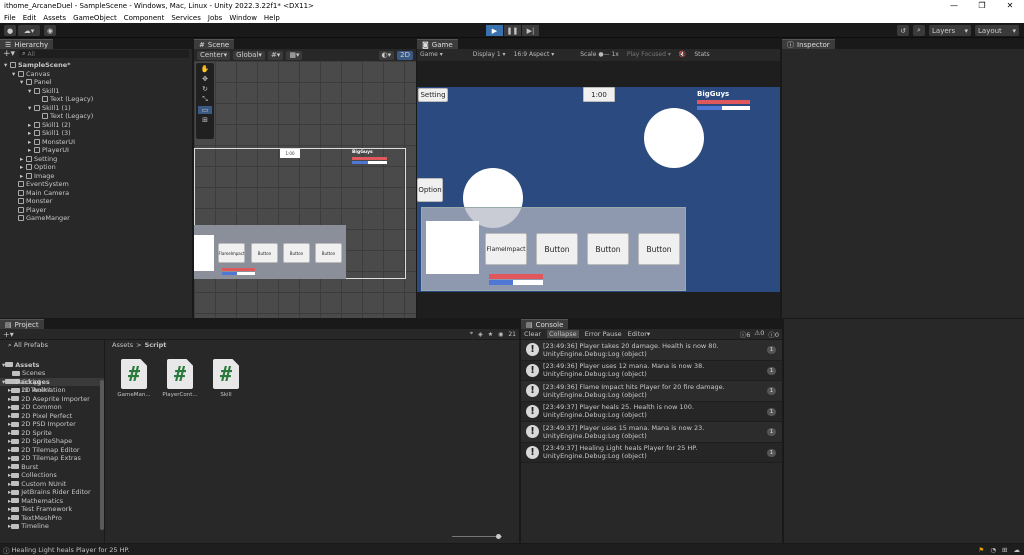 The height and width of the screenshot is (555, 1024). What do you see at coordinates (494, 30) in the screenshot?
I see `play-icon: ▶` at bounding box center [494, 30].